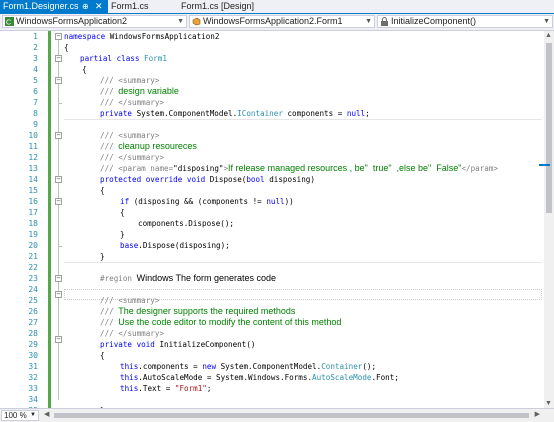  I want to click on code-line-6: /// design variable, so click(139, 91).